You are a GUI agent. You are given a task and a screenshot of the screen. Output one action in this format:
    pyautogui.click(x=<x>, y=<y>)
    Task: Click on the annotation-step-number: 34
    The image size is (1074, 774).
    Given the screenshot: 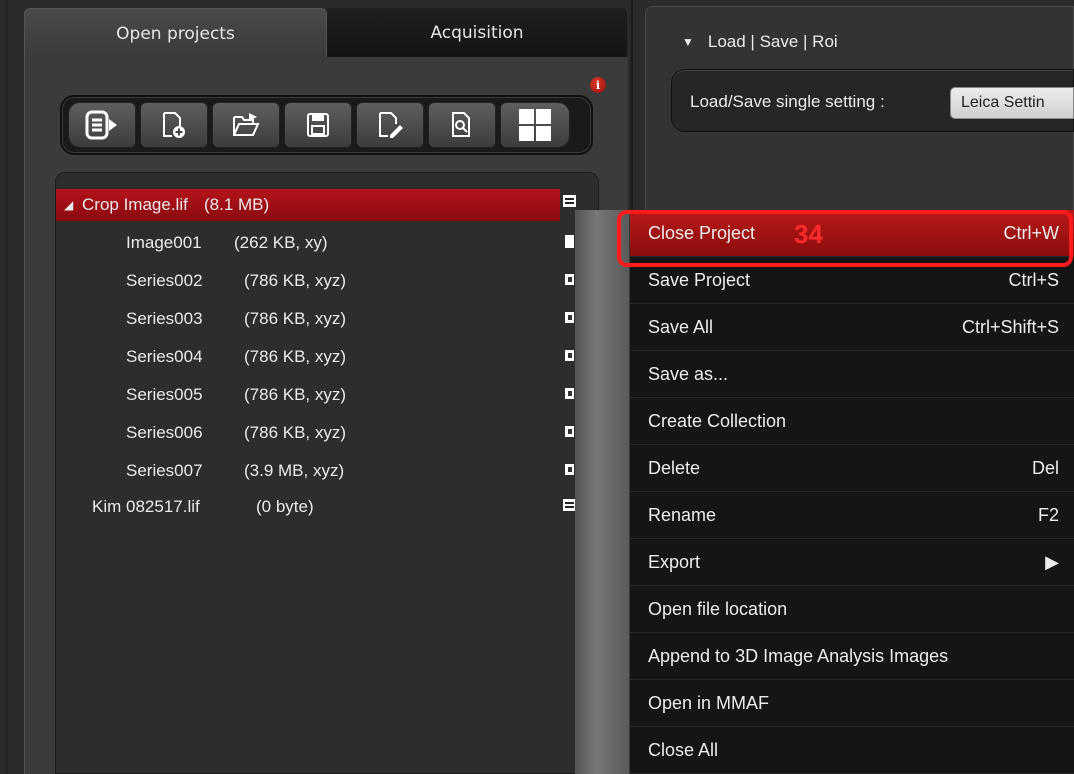 What is the action you would take?
    pyautogui.click(x=808, y=234)
    